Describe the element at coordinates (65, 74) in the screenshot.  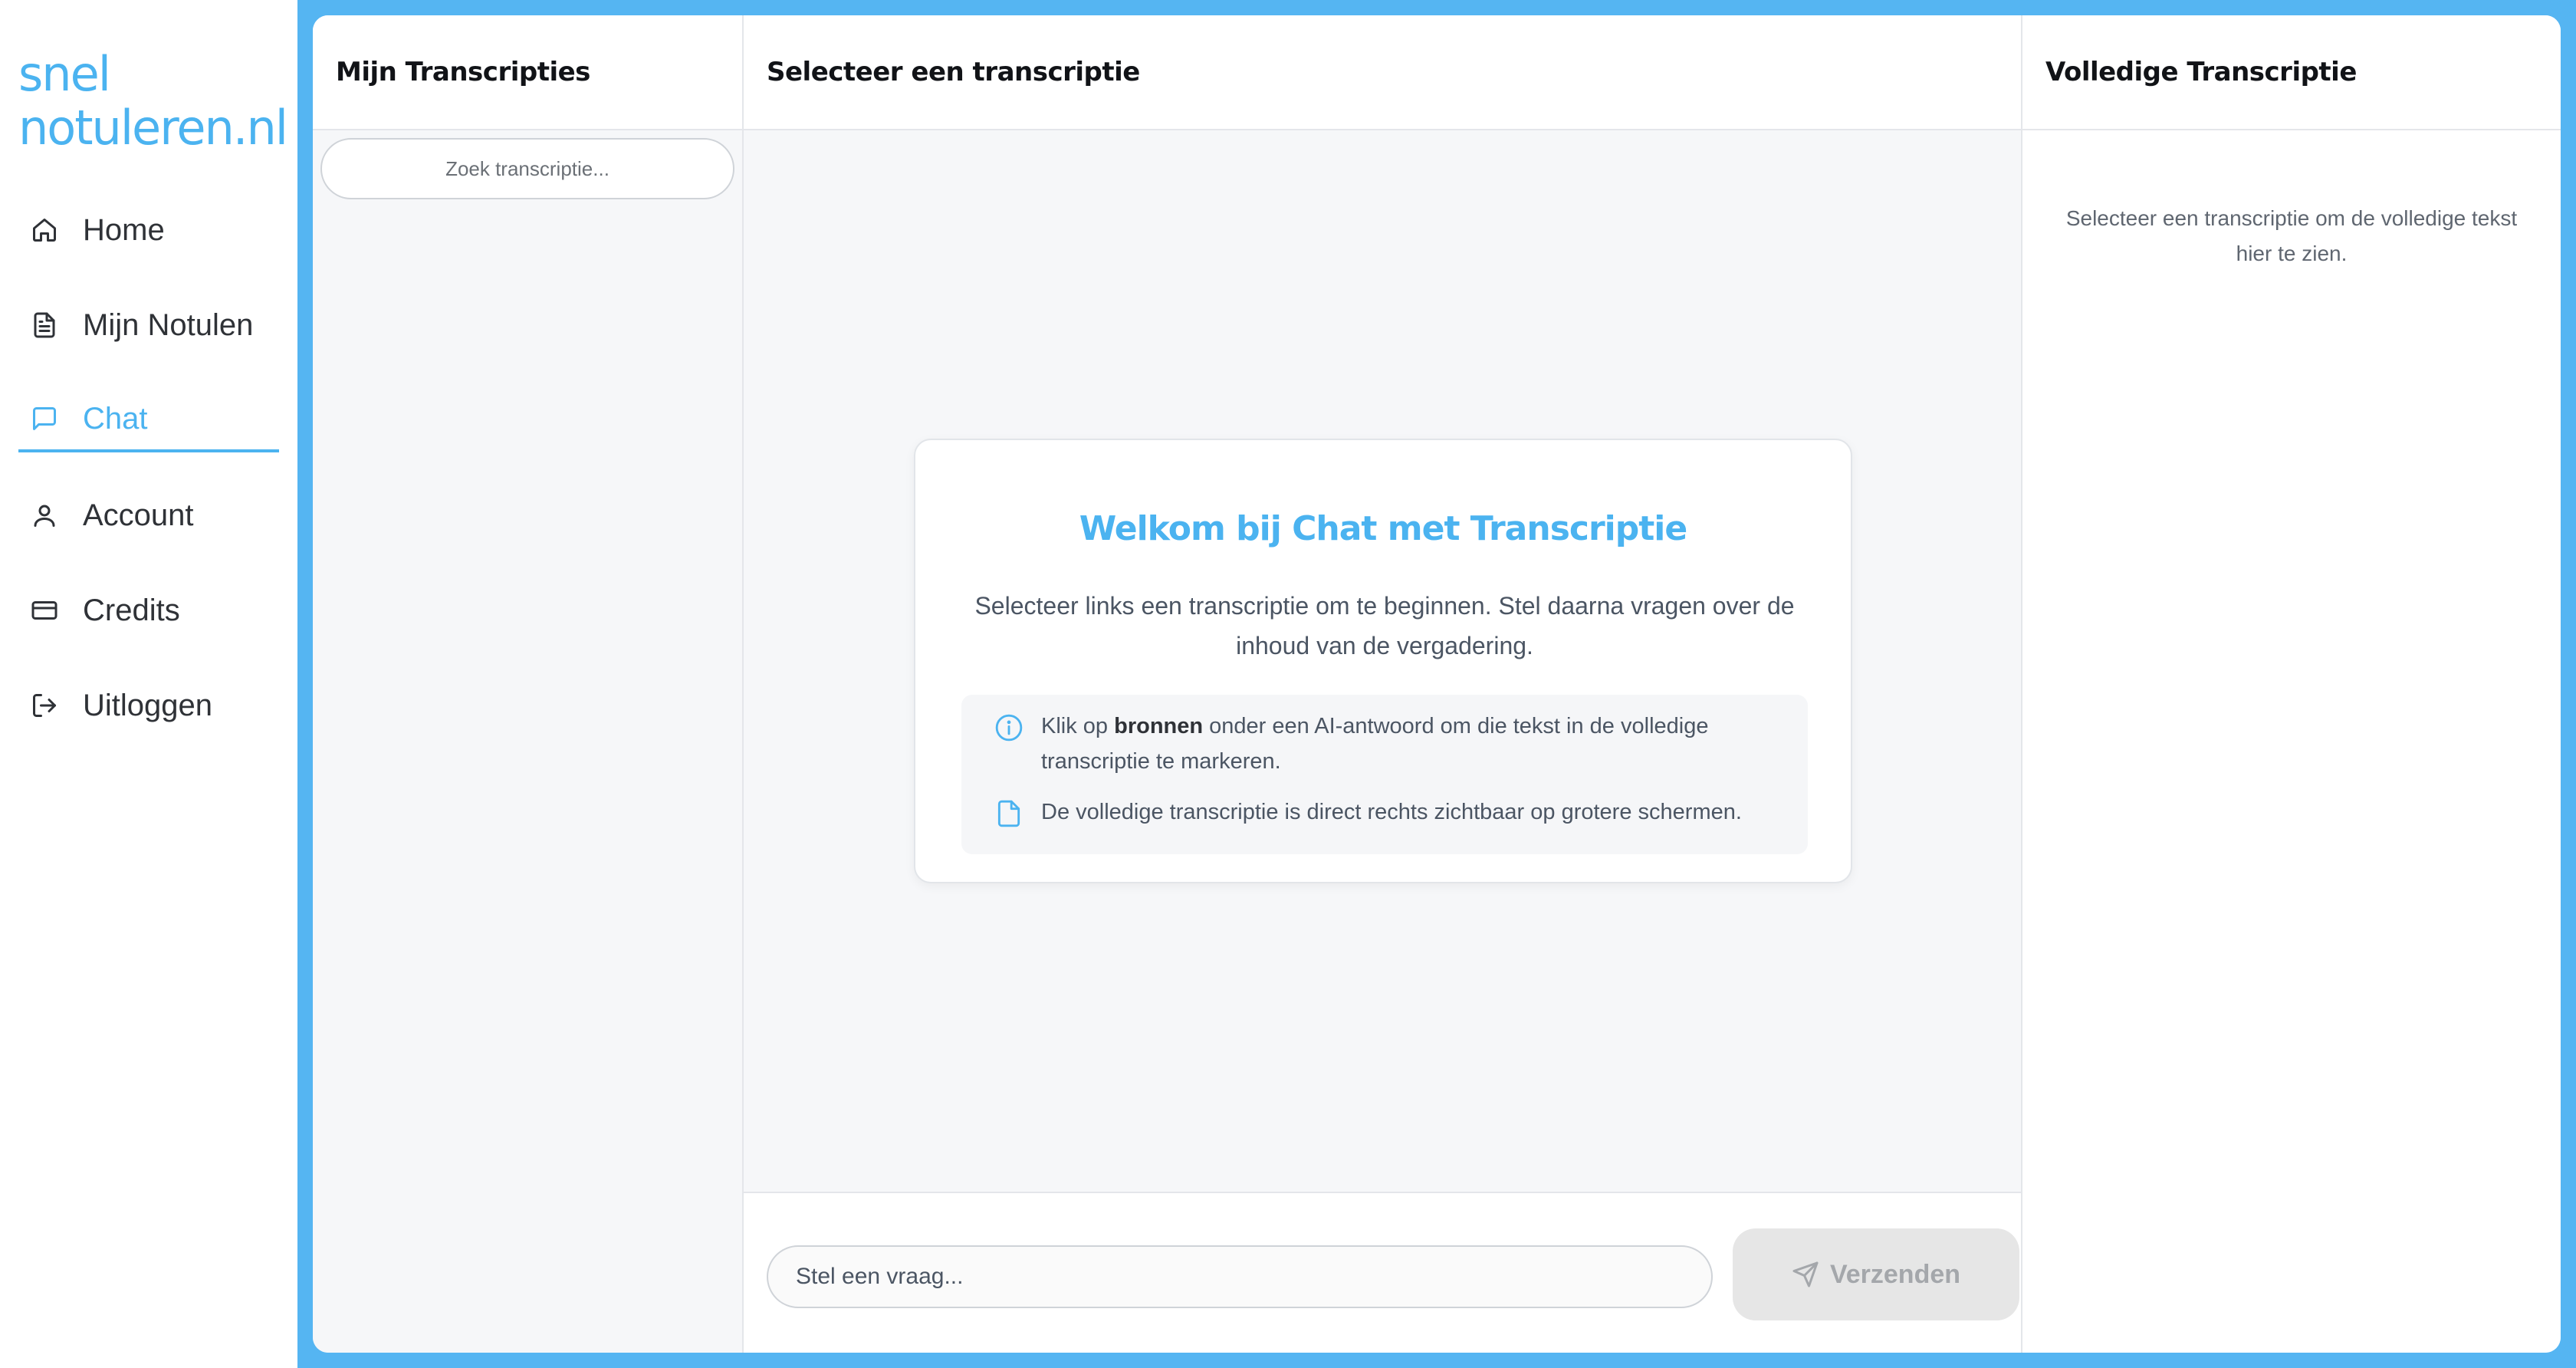
I see `brand-logo-line1: snel` at that location.